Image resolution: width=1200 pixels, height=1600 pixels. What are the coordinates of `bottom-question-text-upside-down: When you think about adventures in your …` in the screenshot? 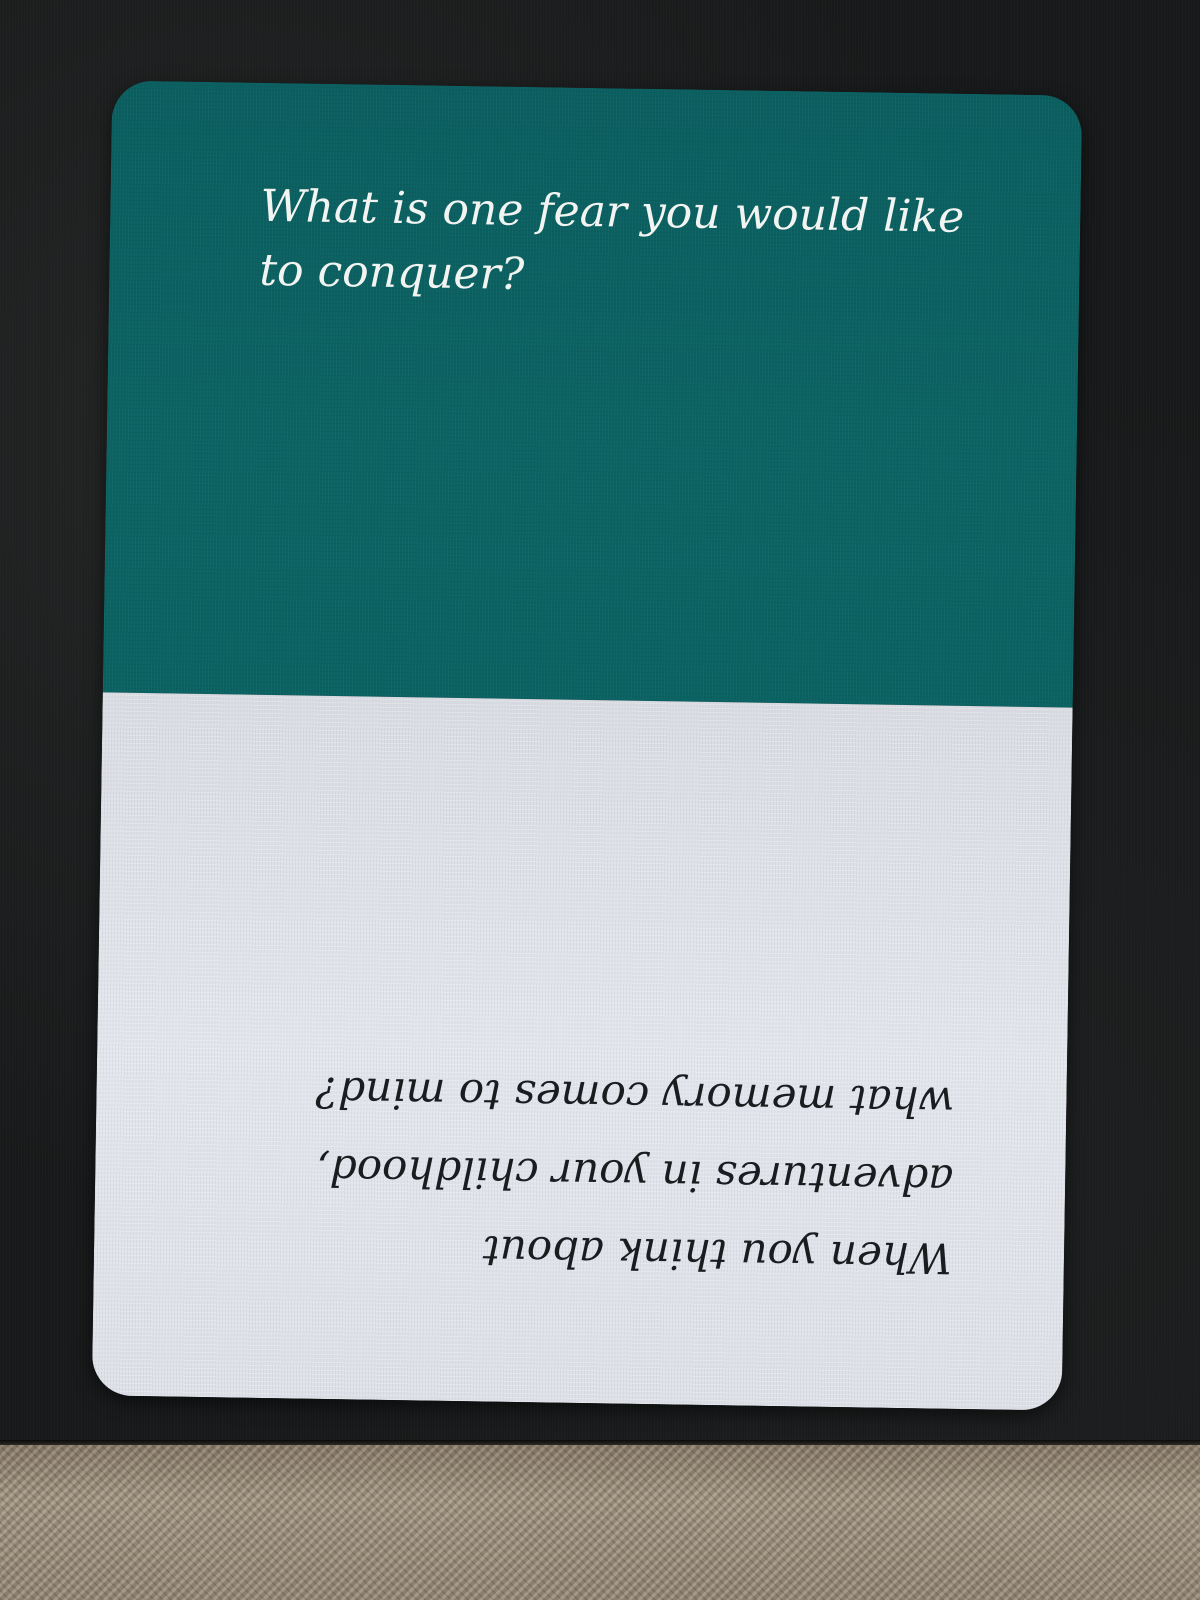 It's located at (635, 1175).